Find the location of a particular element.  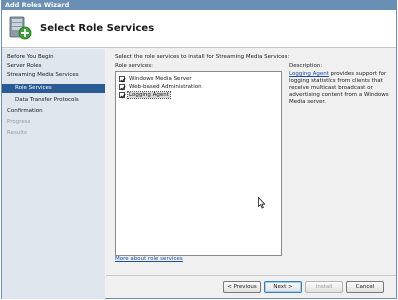

role-service-label: Web-based Administration is located at coordinates (165, 86).